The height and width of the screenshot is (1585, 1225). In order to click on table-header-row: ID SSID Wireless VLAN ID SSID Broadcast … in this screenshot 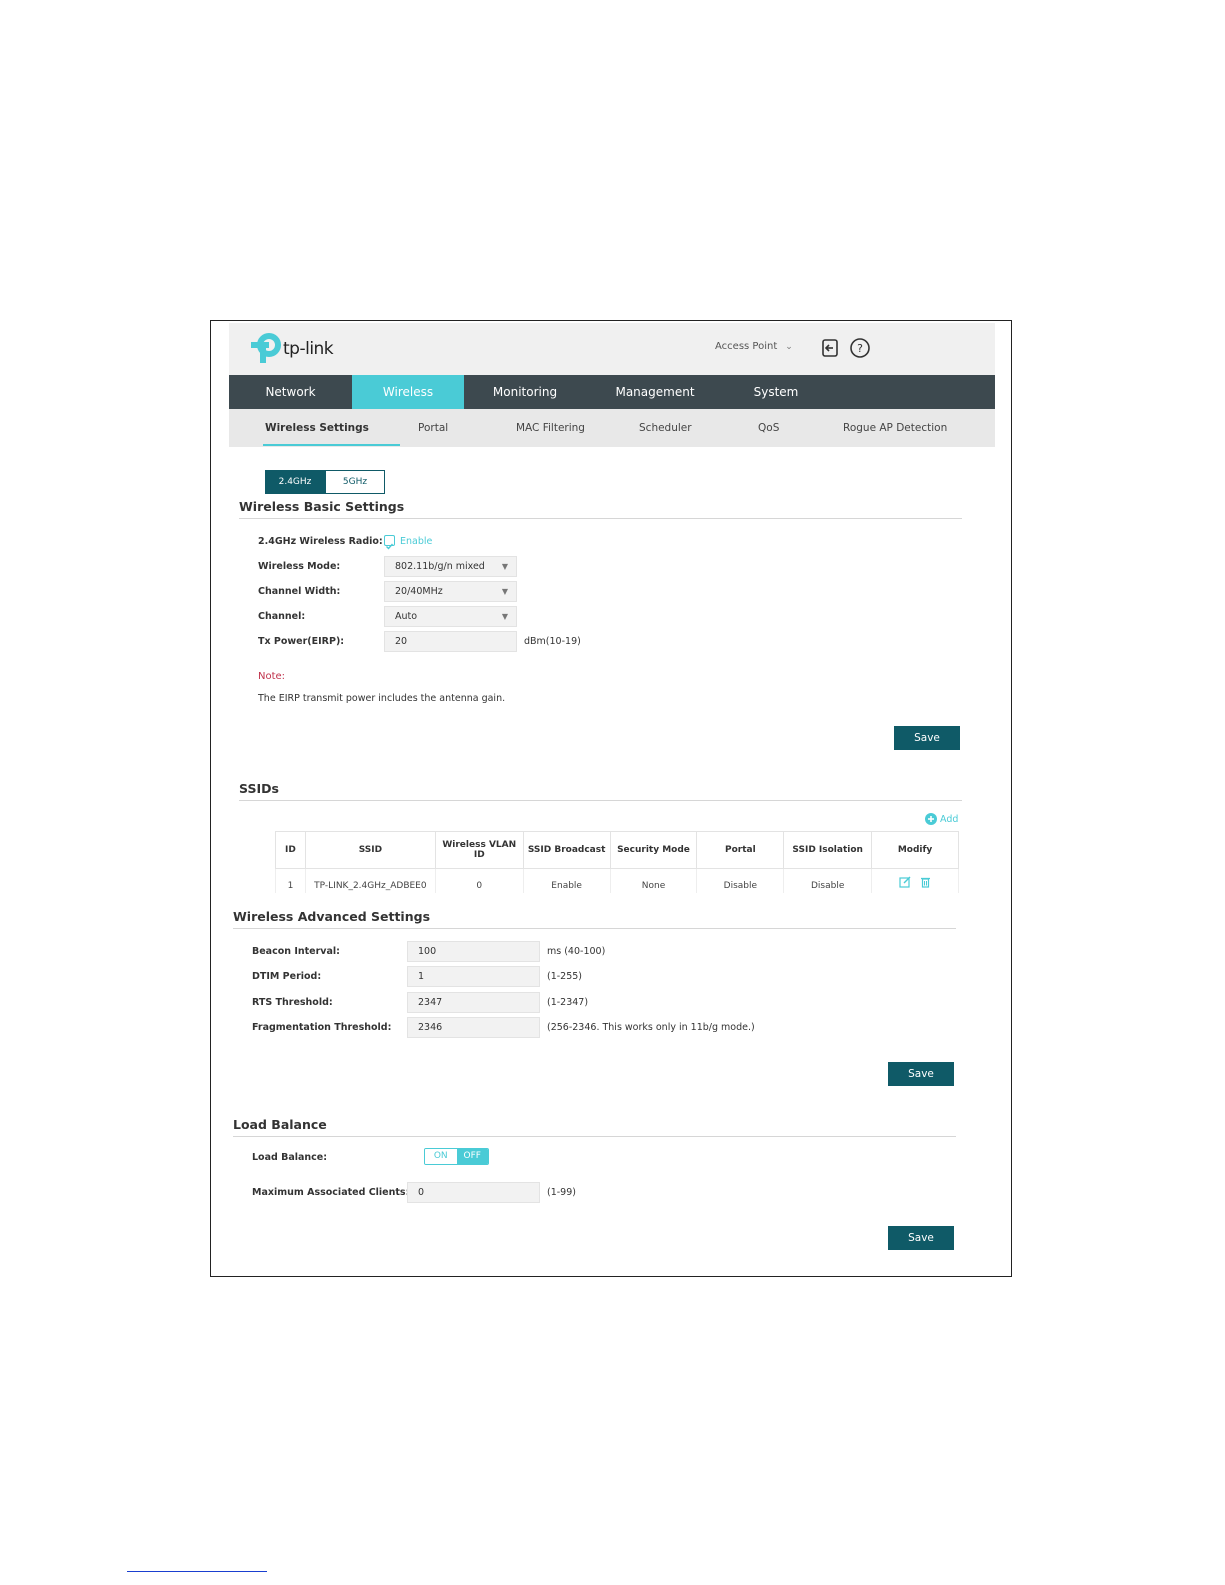, I will do `click(617, 850)`.